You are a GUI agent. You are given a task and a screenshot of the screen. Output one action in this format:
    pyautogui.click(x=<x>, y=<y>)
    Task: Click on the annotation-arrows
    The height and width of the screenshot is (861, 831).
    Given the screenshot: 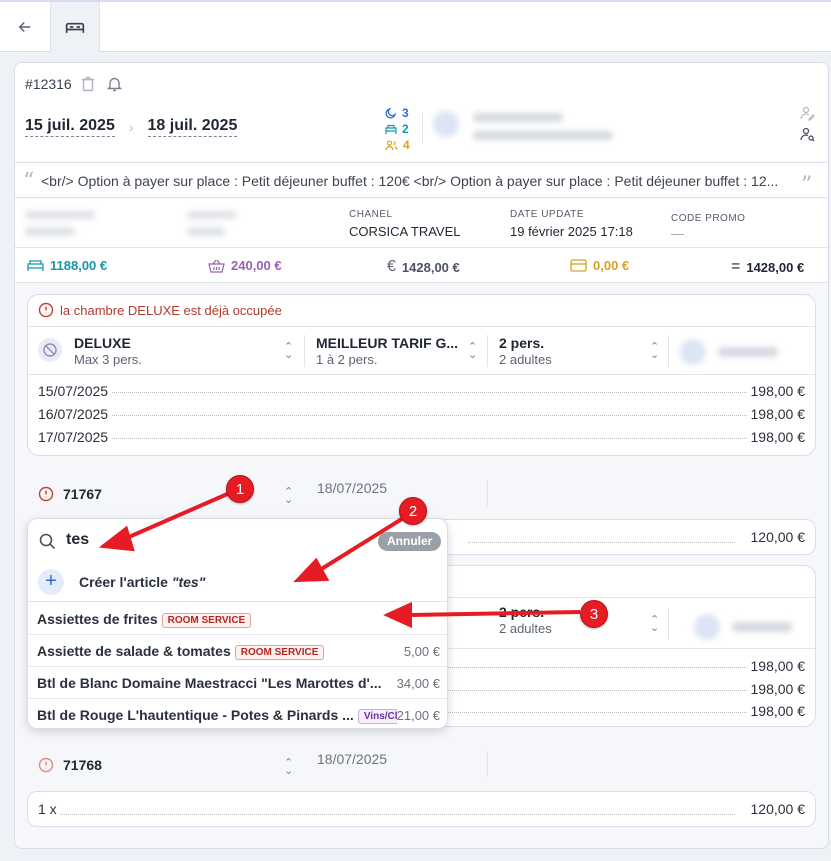 What is the action you would take?
    pyautogui.click(x=339, y=559)
    